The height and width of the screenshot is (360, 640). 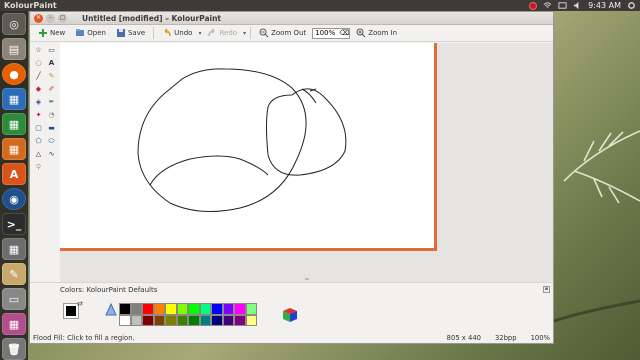 I want to click on flood-fill-tool-icon: ◈, so click(x=38, y=102).